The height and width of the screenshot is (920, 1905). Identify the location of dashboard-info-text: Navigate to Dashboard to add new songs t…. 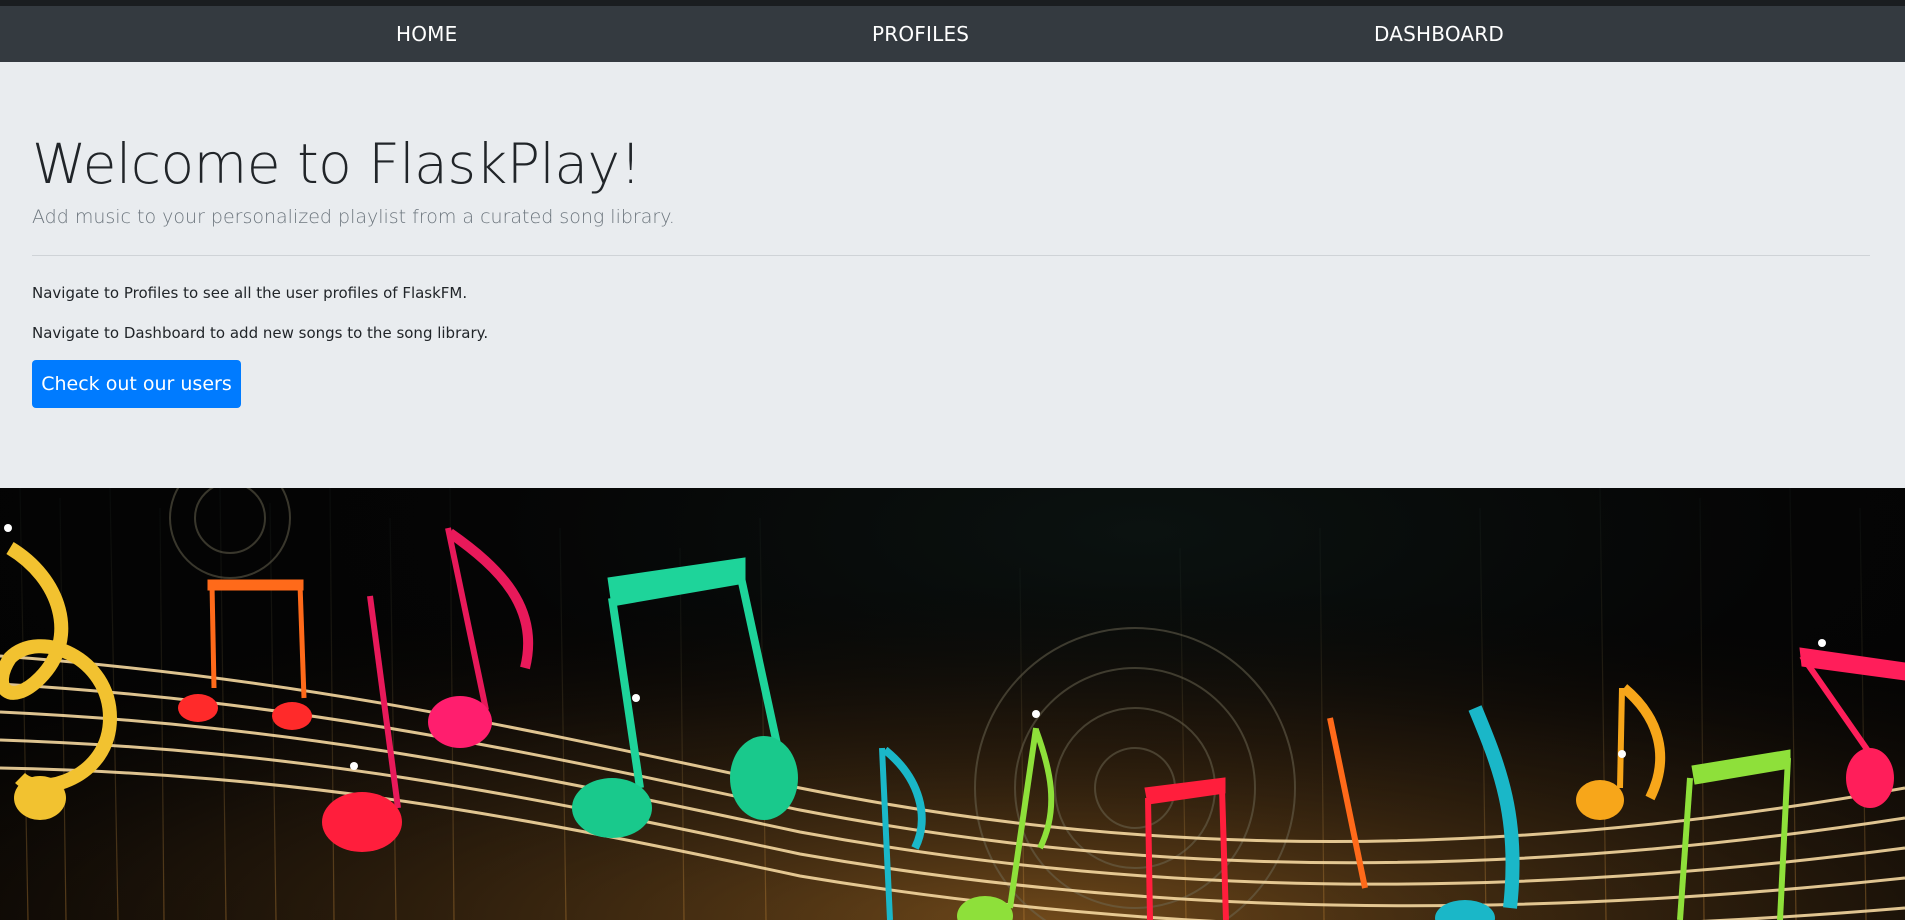
(260, 333).